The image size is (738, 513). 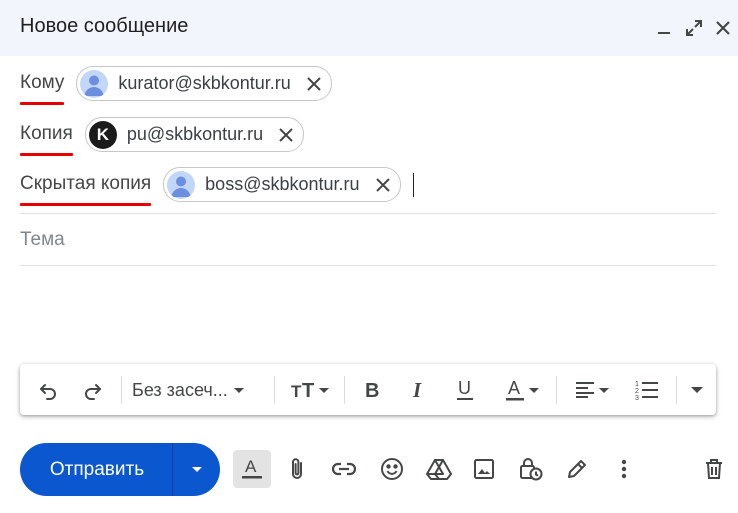 What do you see at coordinates (369, 28) in the screenshot?
I see `compose-header: Новое сообщение` at bounding box center [369, 28].